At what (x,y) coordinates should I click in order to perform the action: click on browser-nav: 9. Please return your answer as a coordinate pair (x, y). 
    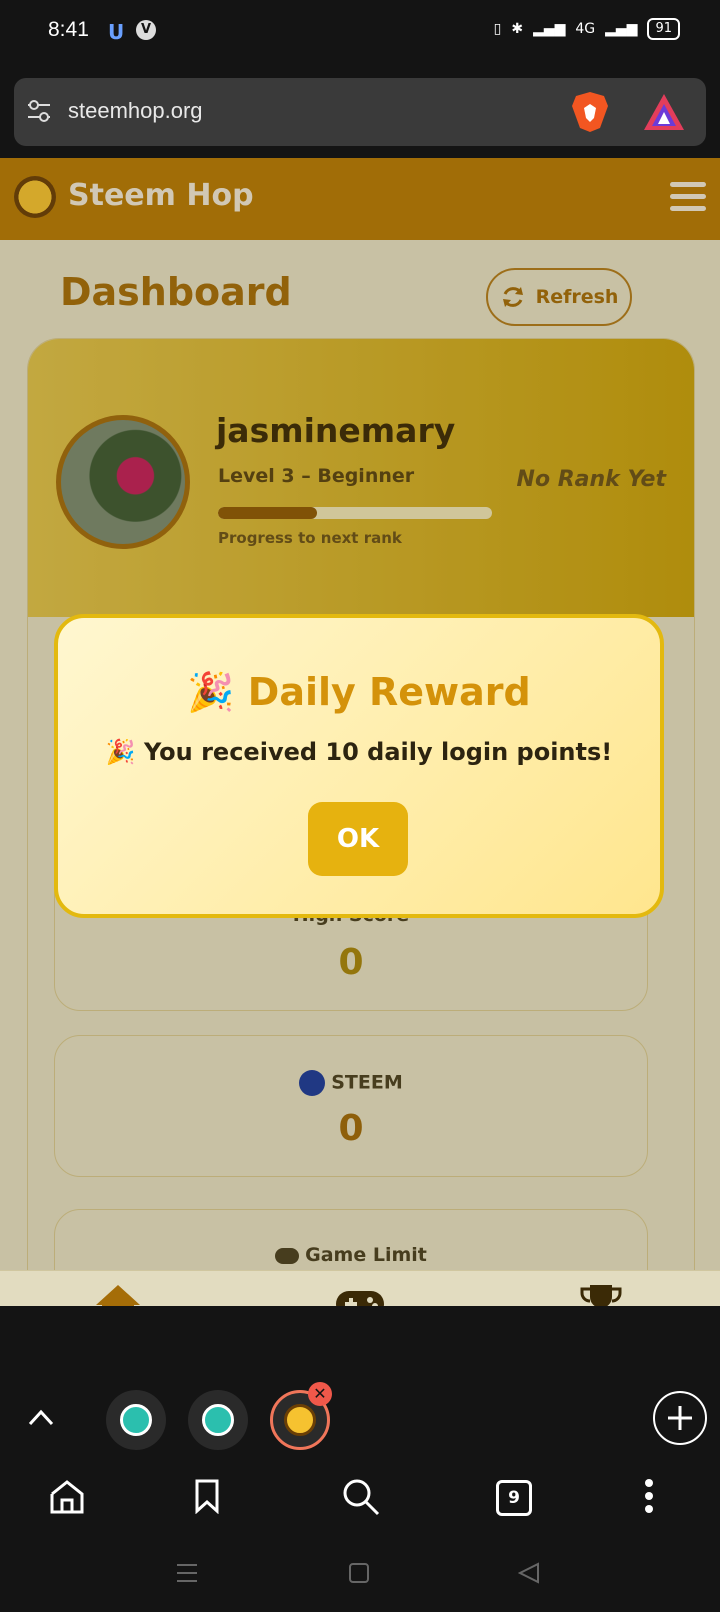
    Looking at the image, I should click on (360, 1500).